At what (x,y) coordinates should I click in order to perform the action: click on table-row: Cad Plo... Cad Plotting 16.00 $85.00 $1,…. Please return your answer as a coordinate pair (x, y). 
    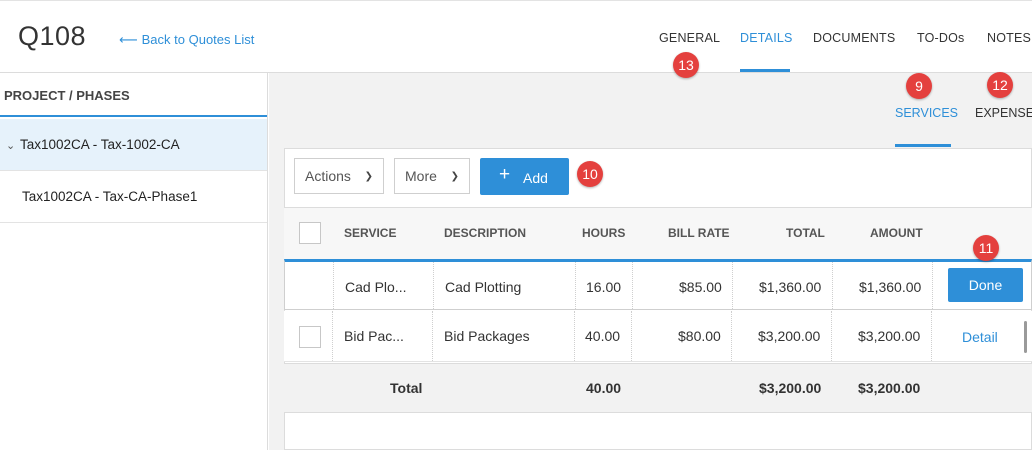
    Looking at the image, I should click on (658, 284).